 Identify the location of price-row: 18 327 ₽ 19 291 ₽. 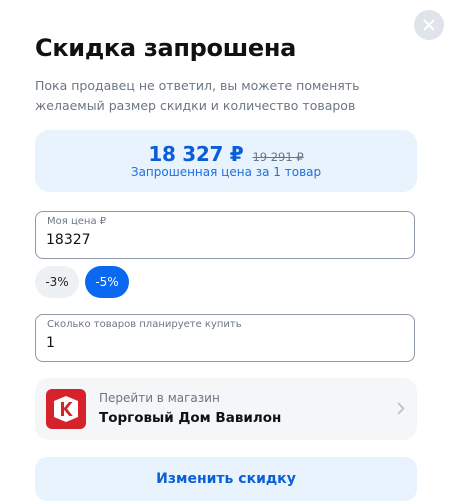
(226, 154).